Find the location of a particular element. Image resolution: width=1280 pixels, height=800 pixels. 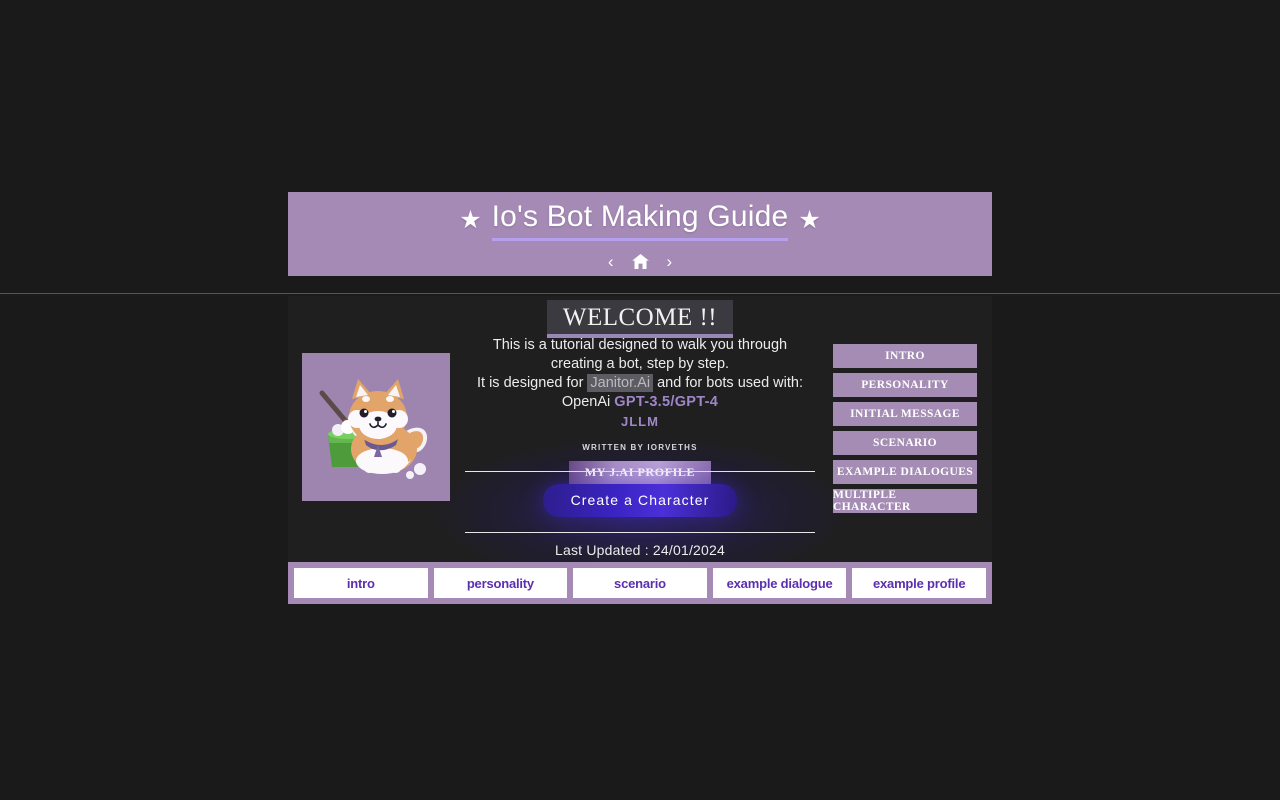

chevron-right-icon: › is located at coordinates (670, 261).